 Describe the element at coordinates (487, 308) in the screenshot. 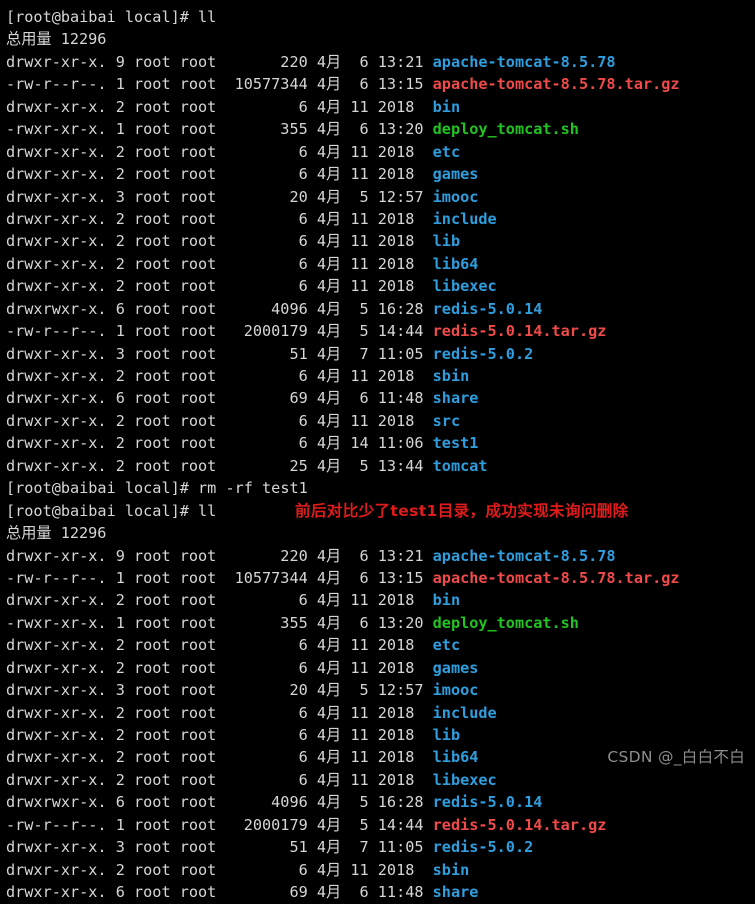

I see `file-name: redis-5.0.14` at that location.